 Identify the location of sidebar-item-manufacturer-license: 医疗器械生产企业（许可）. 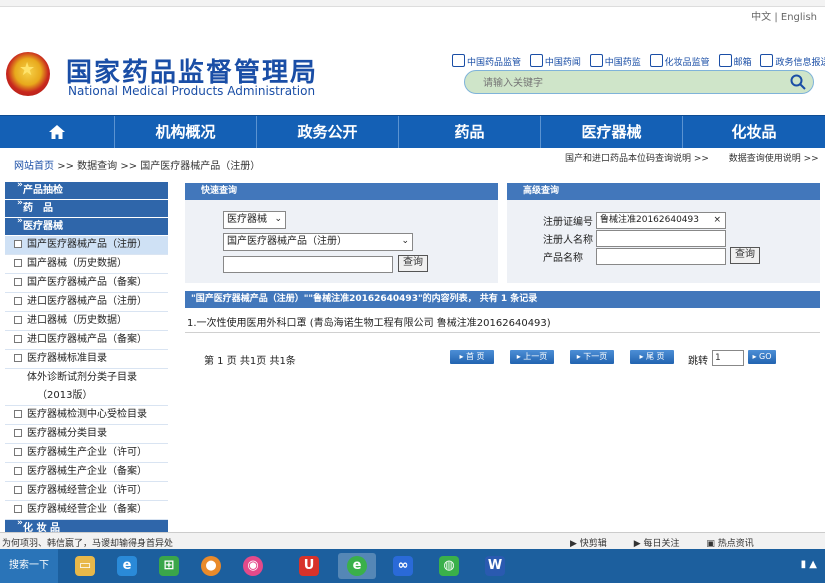
(86, 453).